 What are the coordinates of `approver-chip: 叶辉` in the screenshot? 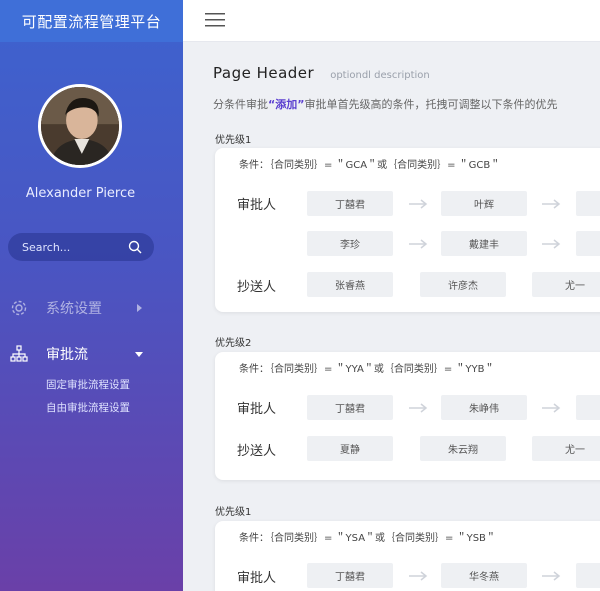 It's located at (484, 203).